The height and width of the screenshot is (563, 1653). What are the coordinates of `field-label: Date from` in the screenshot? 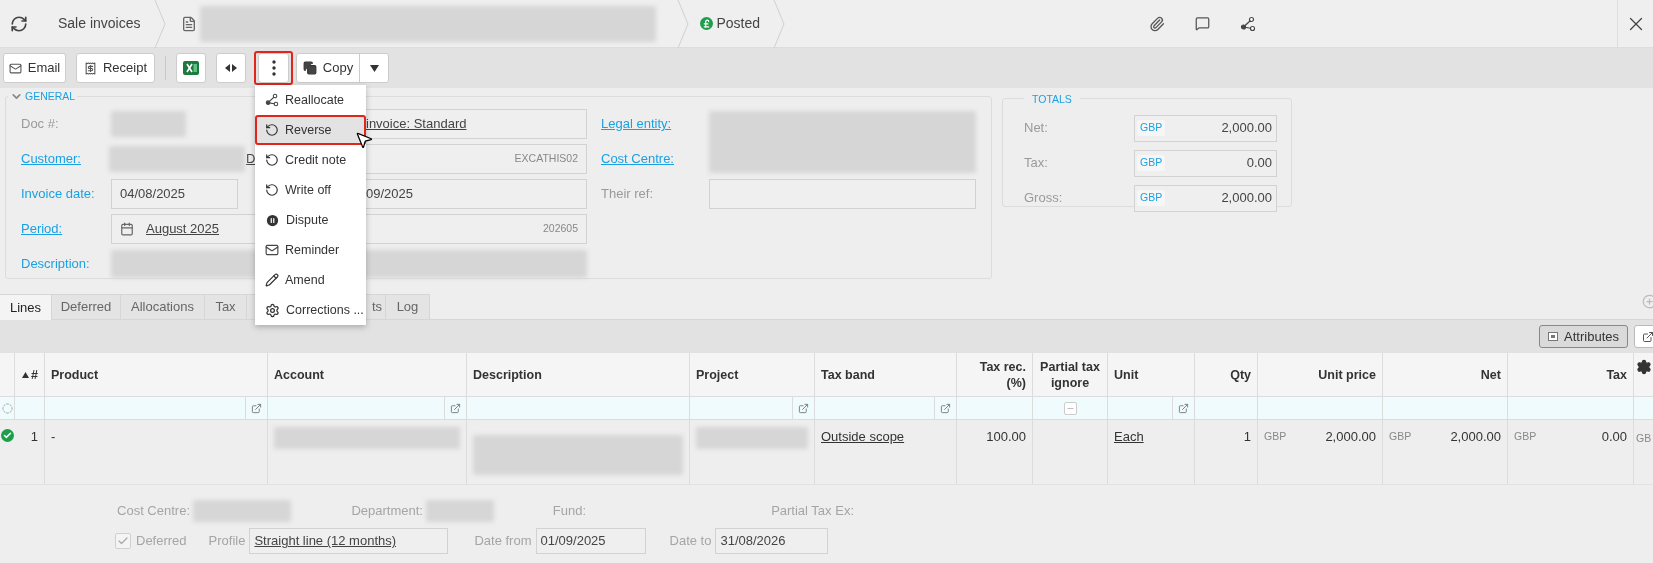 It's located at (503, 541).